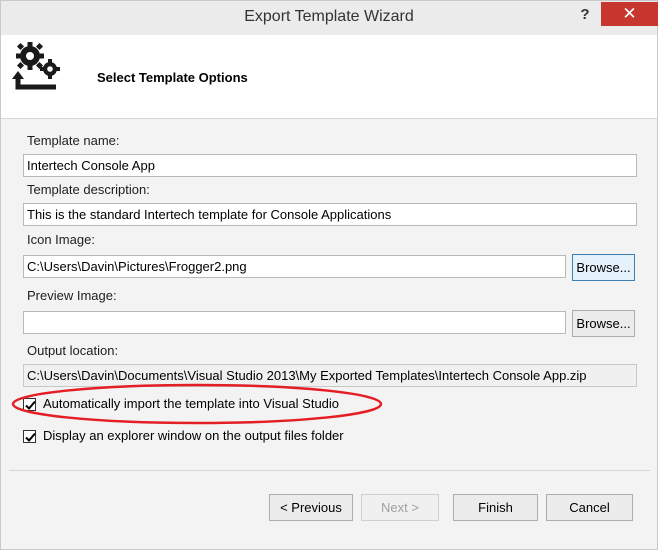 This screenshot has width=658, height=550. What do you see at coordinates (72, 295) in the screenshot?
I see `preview-image-label: Preview Image:` at bounding box center [72, 295].